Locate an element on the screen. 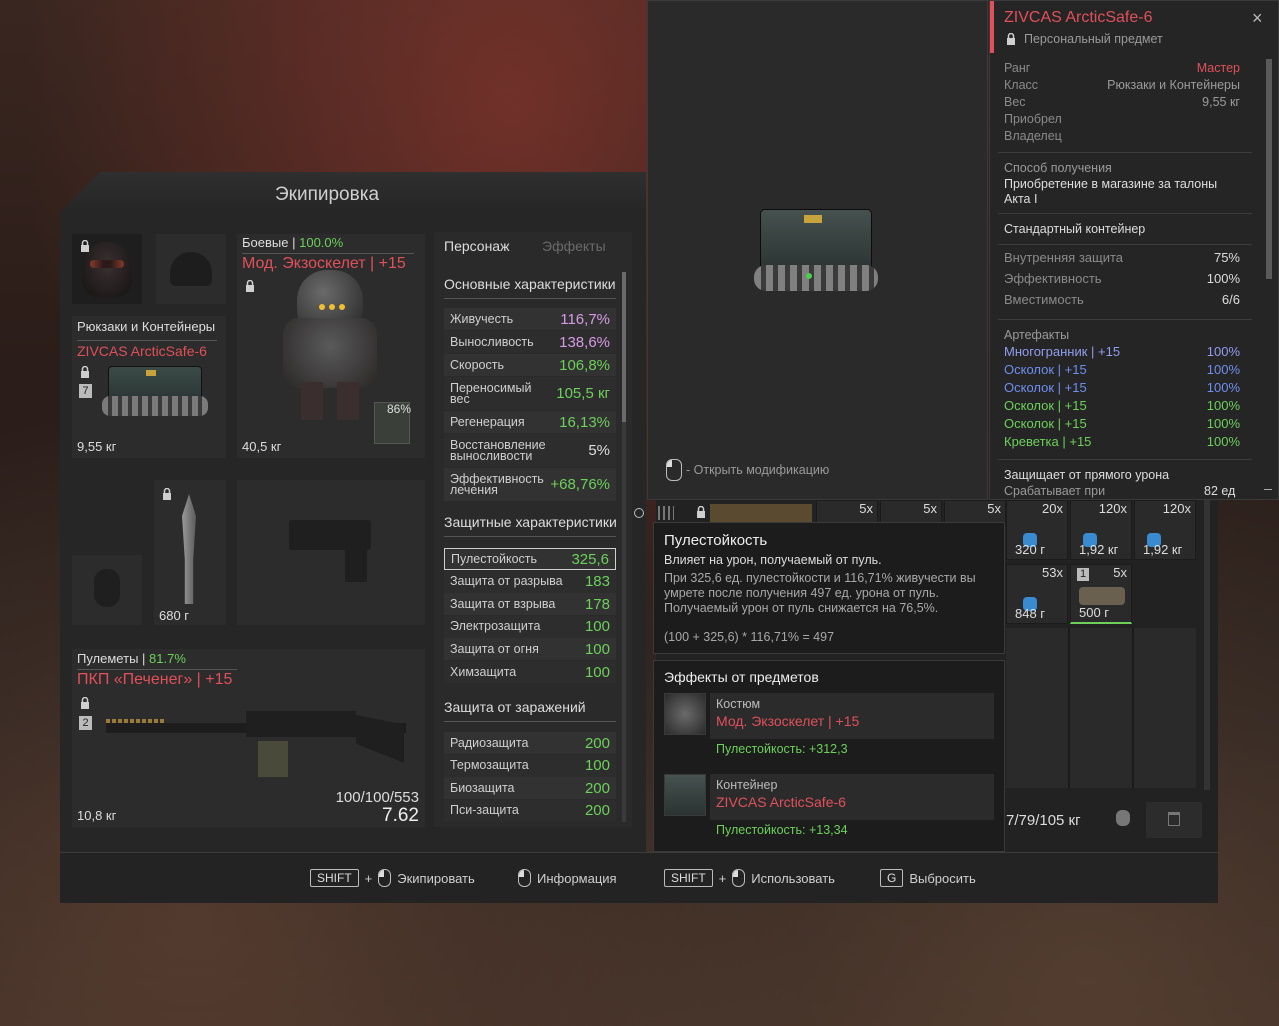 Image resolution: width=1279 pixels, height=1026 pixels. info-prop-key: Класс is located at coordinates (1021, 85).